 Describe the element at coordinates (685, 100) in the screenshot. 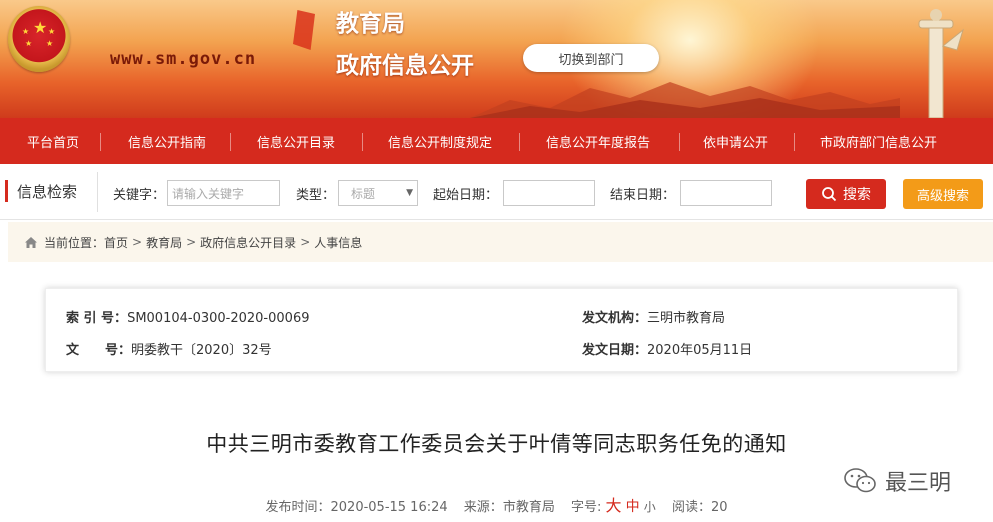

I see `great-wall-illustration` at that location.